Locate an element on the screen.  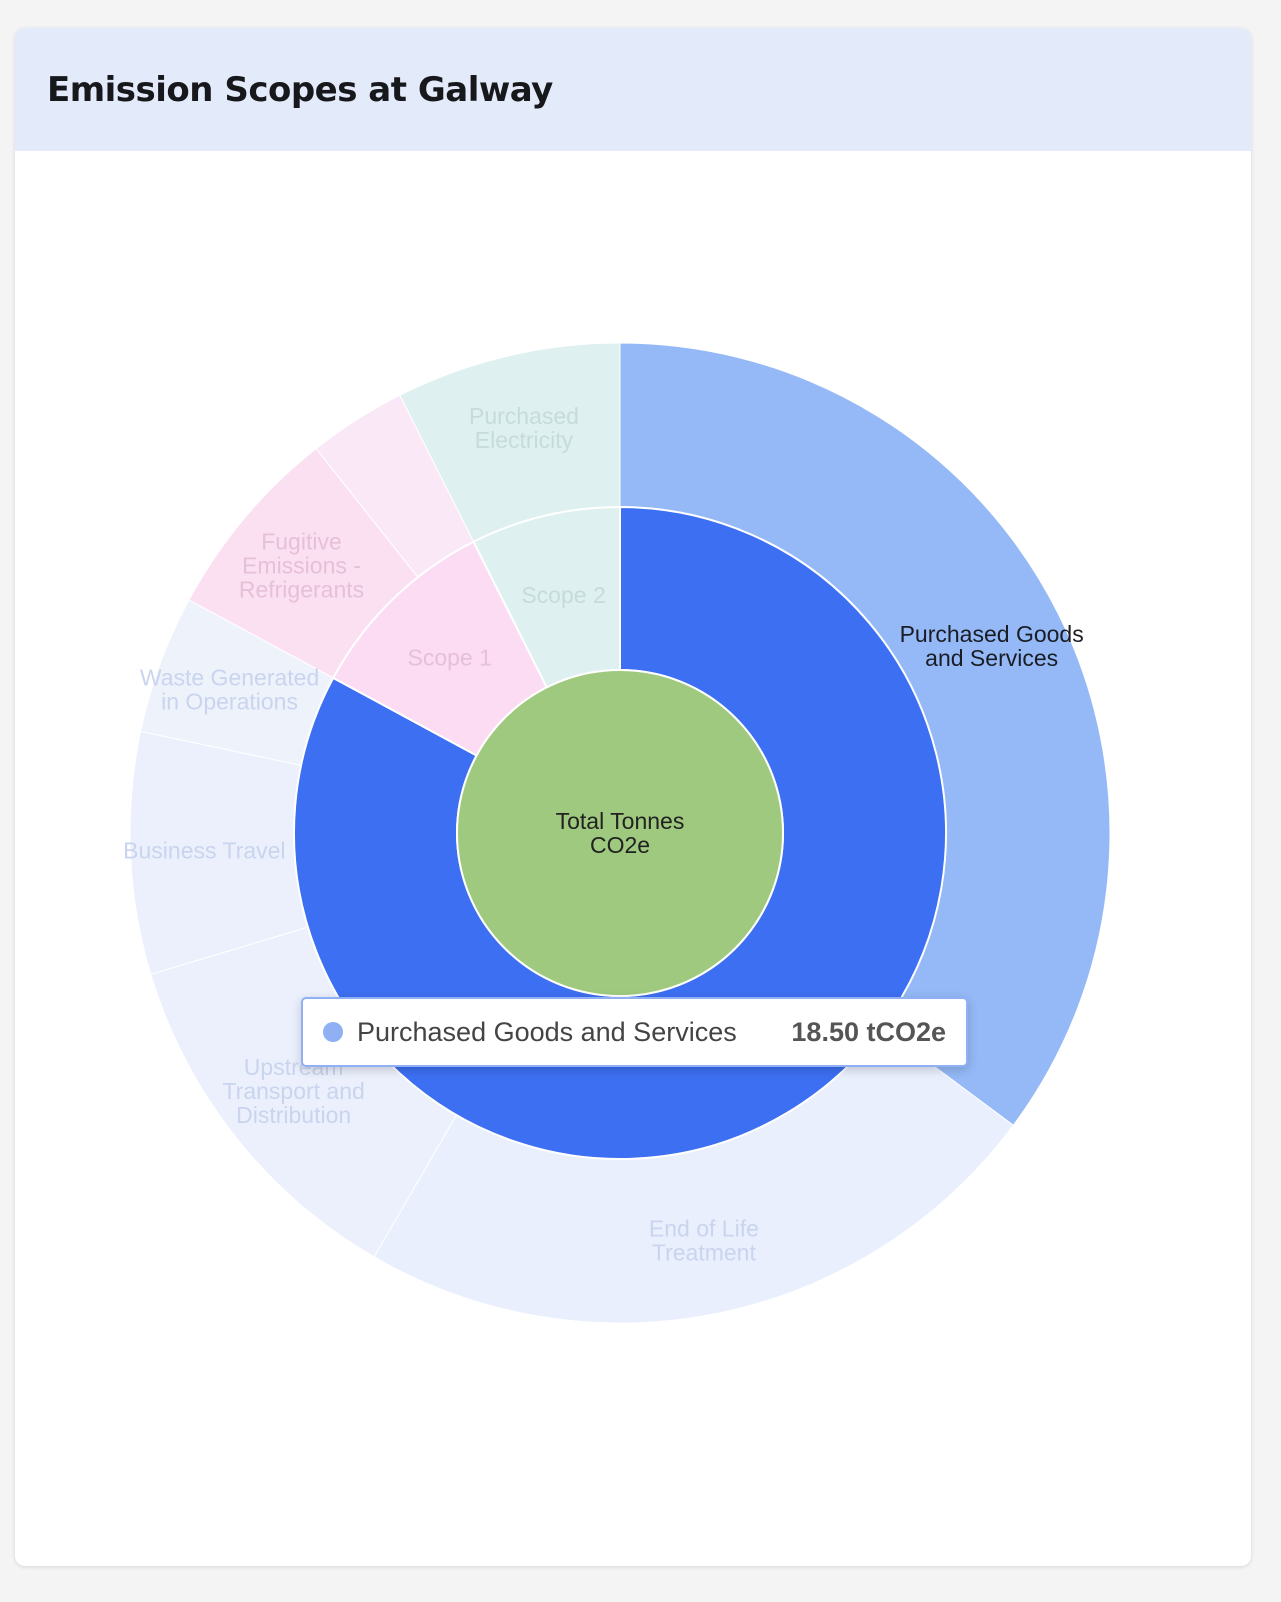
chart-tooltip: Purchased Goods and Services 18.50 tCO2e is located at coordinates (634, 1032).